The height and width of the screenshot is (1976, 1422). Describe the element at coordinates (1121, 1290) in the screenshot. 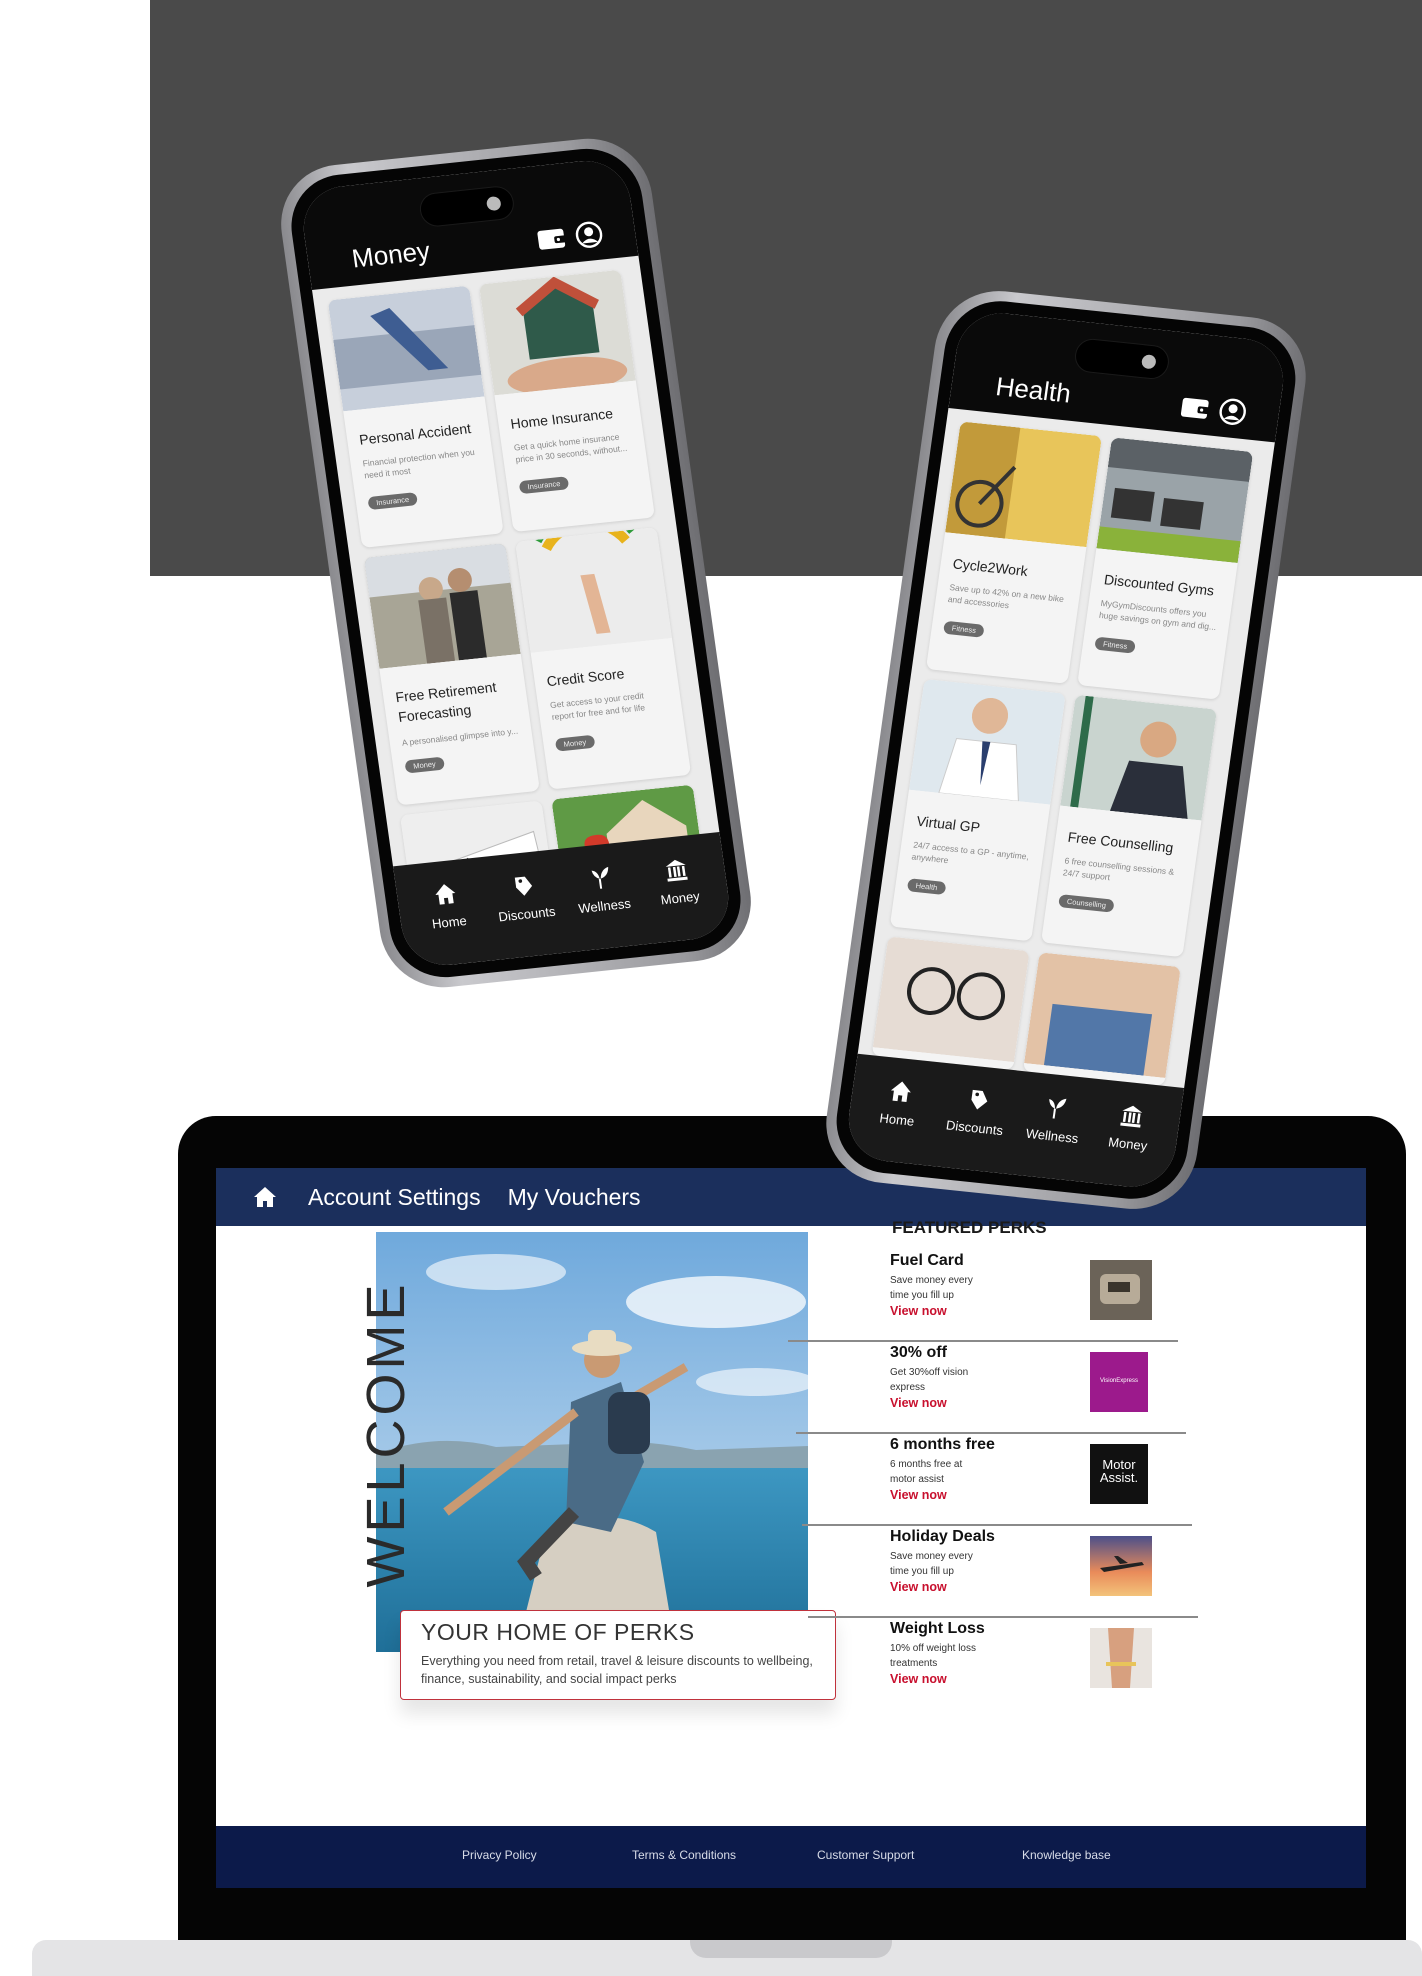

I see `fuel-card-thumbnail` at that location.